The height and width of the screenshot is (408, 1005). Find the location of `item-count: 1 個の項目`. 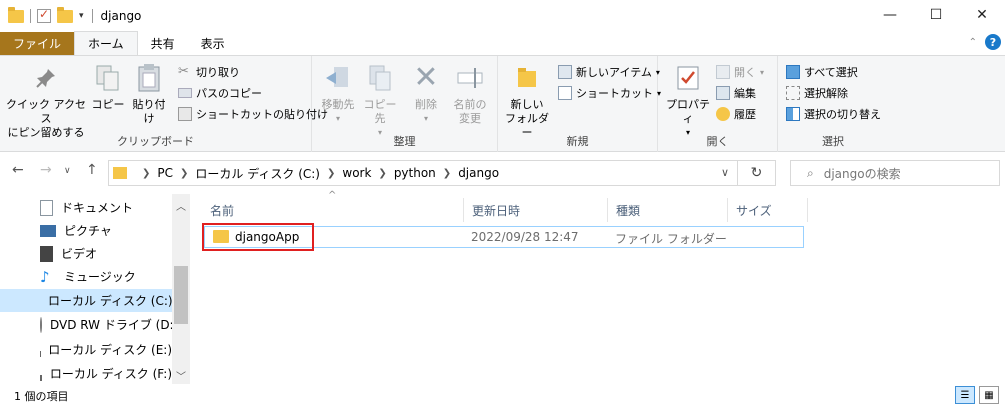

item-count: 1 個の項目 is located at coordinates (41, 396).